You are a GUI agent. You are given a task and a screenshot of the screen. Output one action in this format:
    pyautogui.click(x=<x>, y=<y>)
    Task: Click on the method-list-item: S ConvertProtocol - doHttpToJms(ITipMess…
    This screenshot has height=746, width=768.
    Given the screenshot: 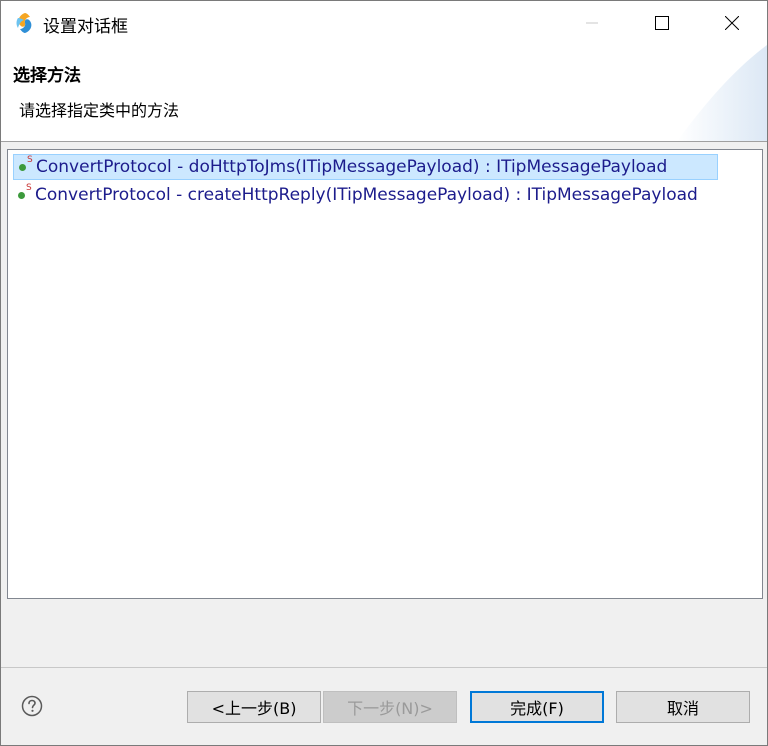 What is the action you would take?
    pyautogui.click(x=365, y=167)
    